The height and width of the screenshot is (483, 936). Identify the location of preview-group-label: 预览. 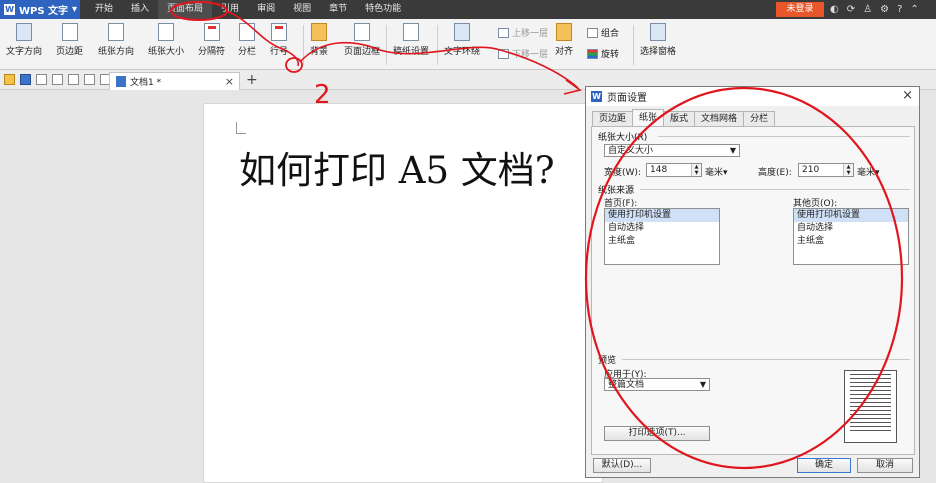
(607, 361).